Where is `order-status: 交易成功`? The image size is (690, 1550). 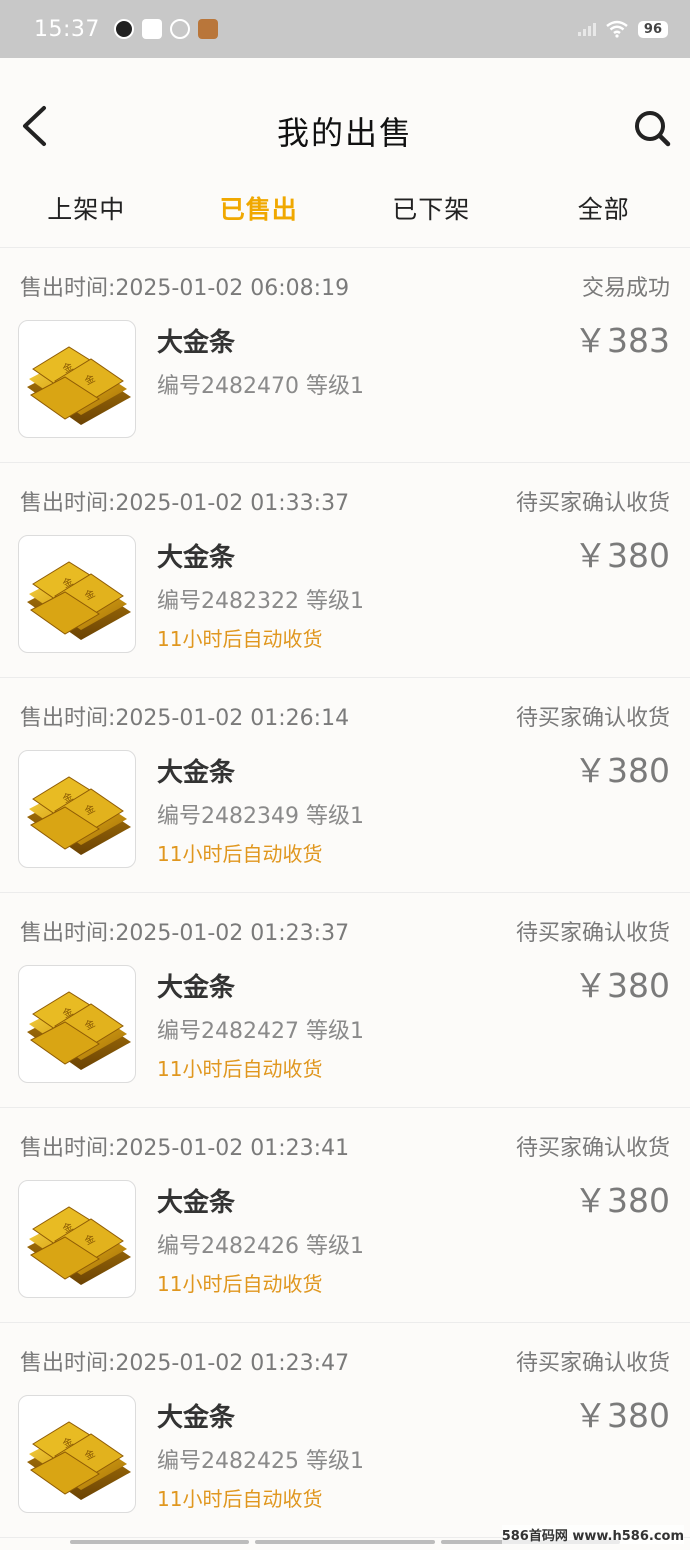
order-status: 交易成功 is located at coordinates (625, 288).